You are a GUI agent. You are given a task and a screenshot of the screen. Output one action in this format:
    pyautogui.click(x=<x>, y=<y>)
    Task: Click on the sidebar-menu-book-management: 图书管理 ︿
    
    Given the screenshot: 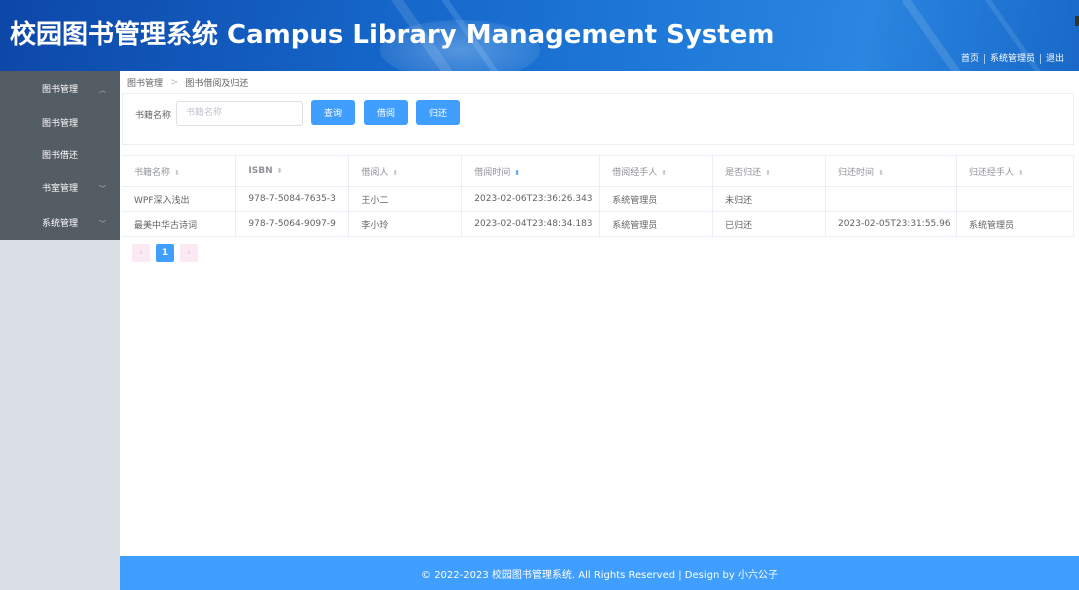 What is the action you would take?
    pyautogui.click(x=60, y=88)
    